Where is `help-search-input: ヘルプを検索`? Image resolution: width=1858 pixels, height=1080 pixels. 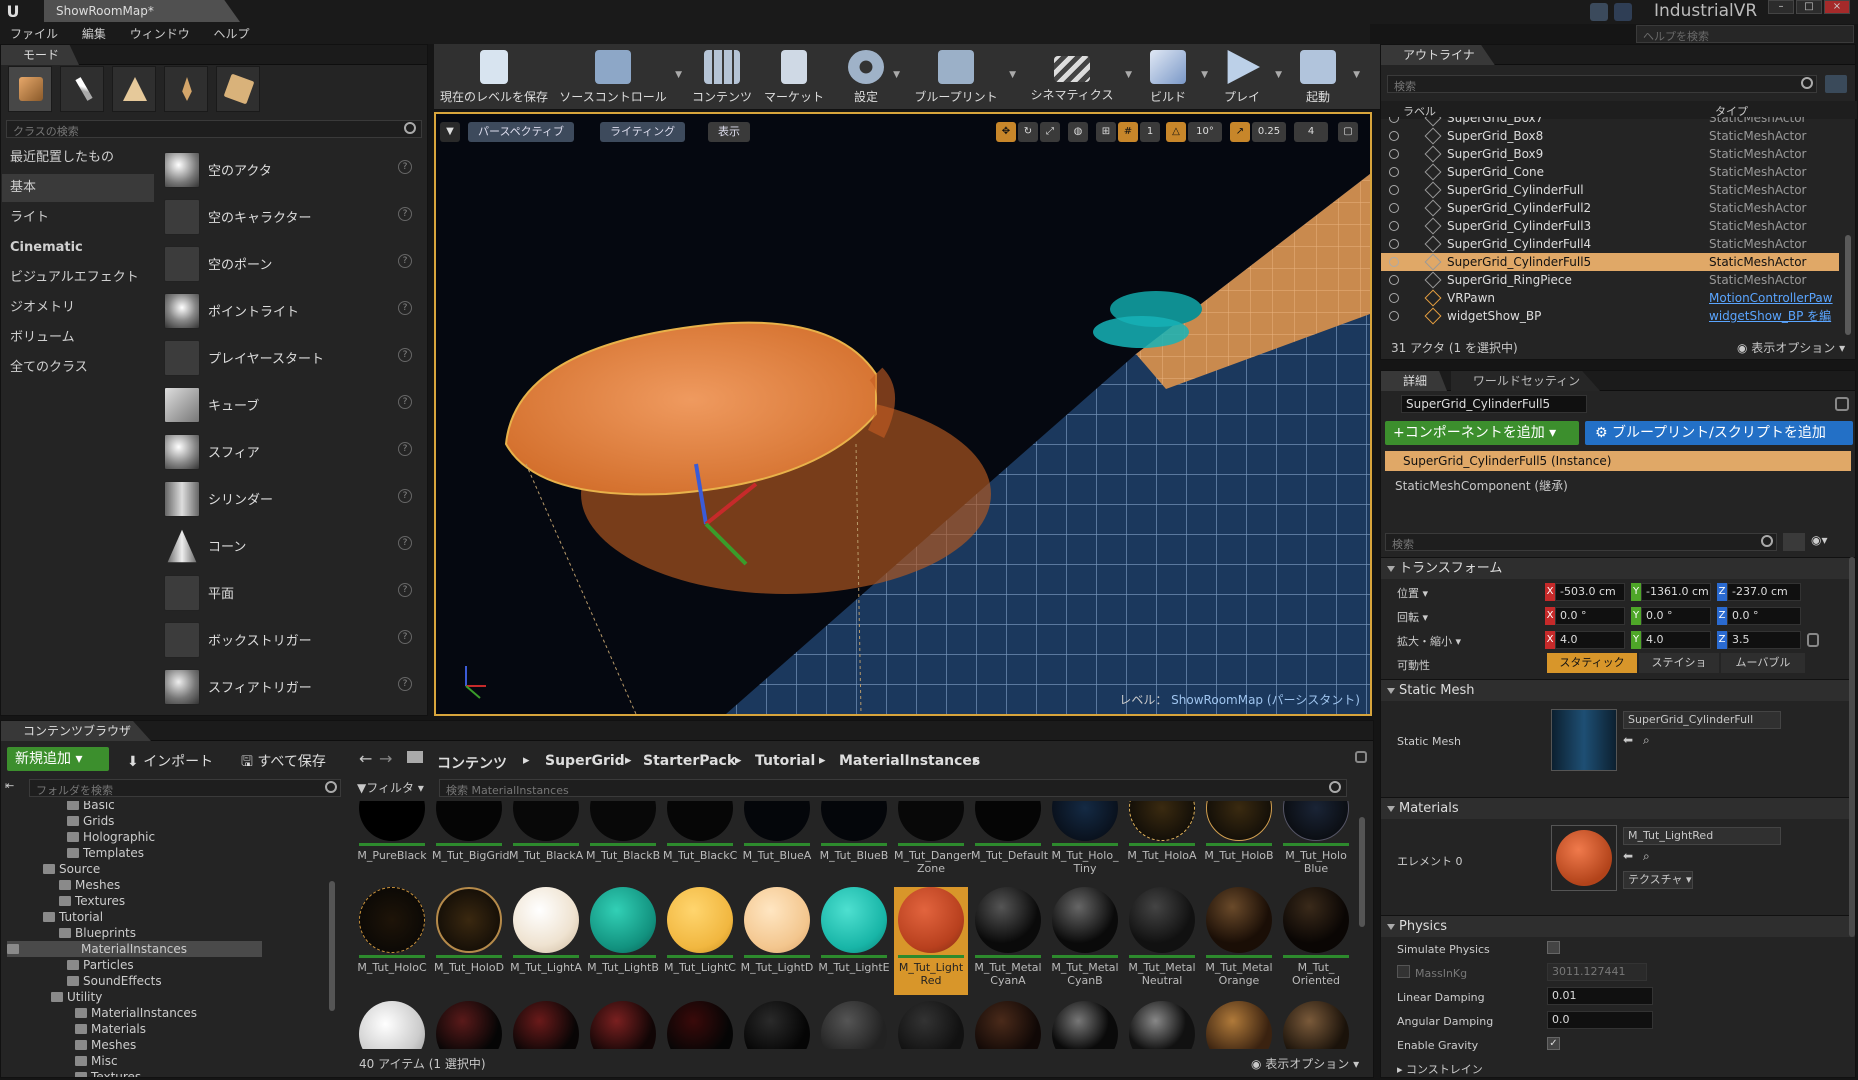
help-search-input: ヘルプを検索 is located at coordinates (1745, 34).